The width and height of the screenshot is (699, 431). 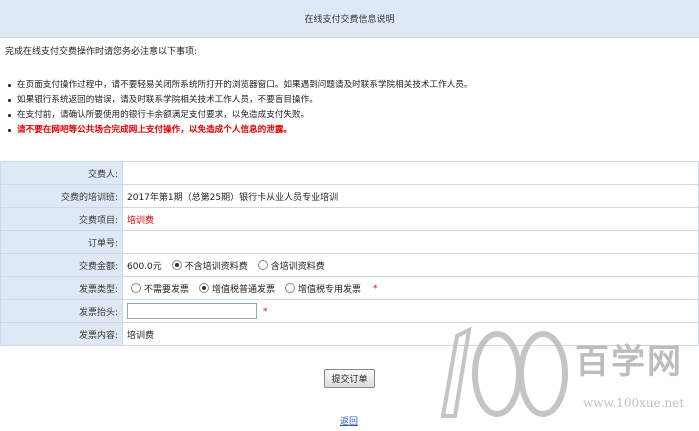 What do you see at coordinates (167, 289) in the screenshot?
I see `invoice-opt1-label: 不需要发票` at bounding box center [167, 289].